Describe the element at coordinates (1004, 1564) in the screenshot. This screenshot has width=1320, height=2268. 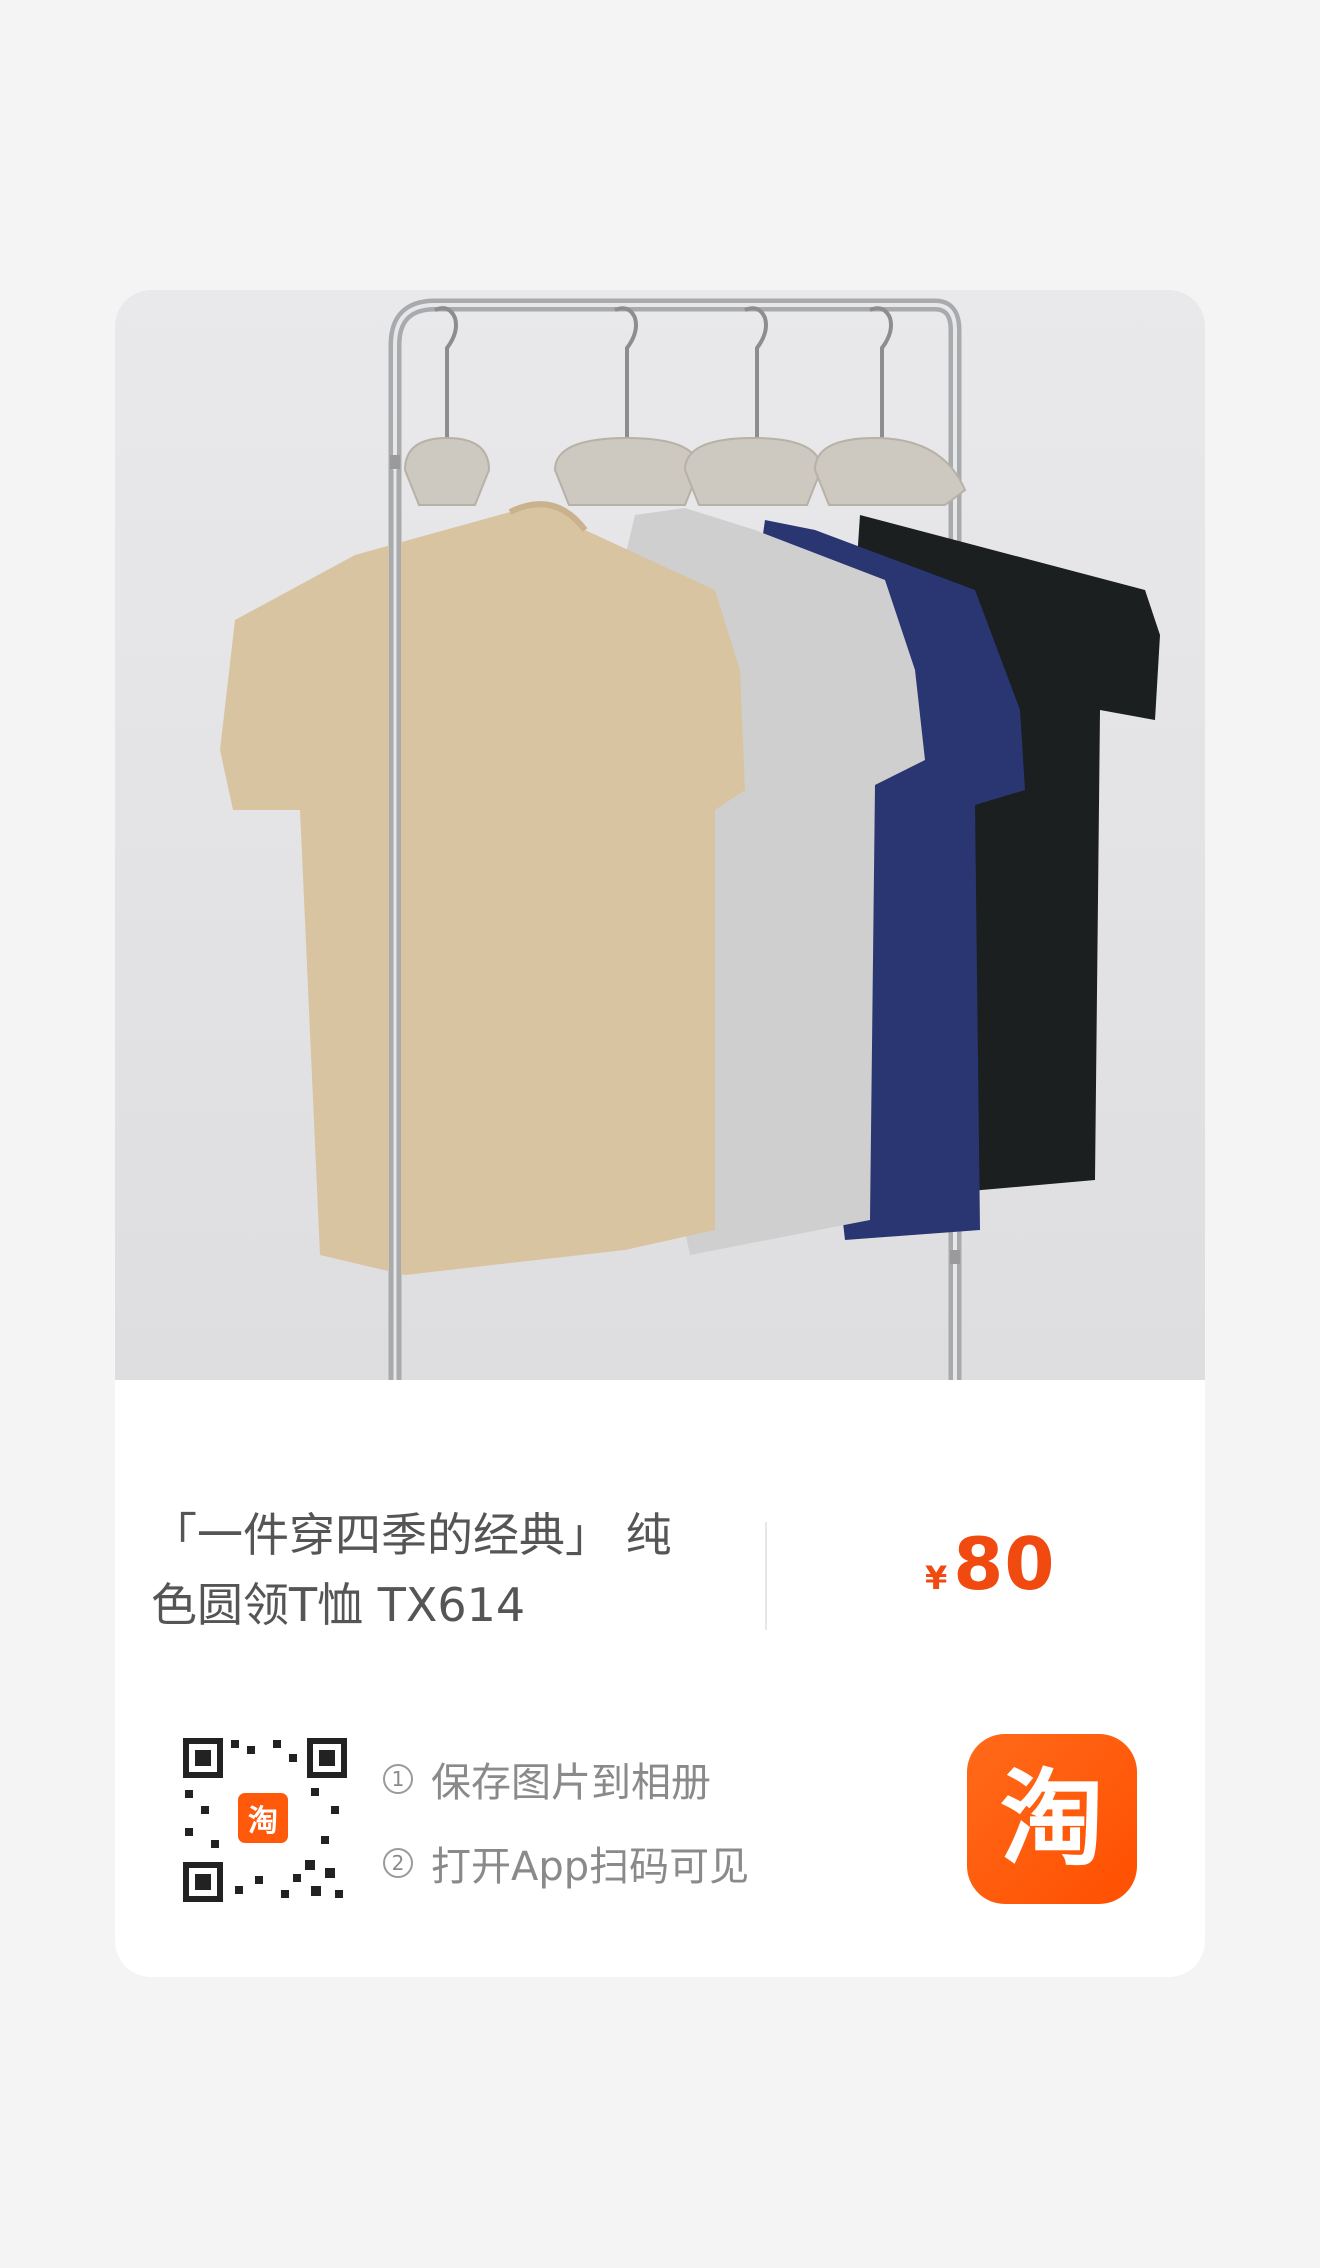
I see `price-amount: 80` at that location.